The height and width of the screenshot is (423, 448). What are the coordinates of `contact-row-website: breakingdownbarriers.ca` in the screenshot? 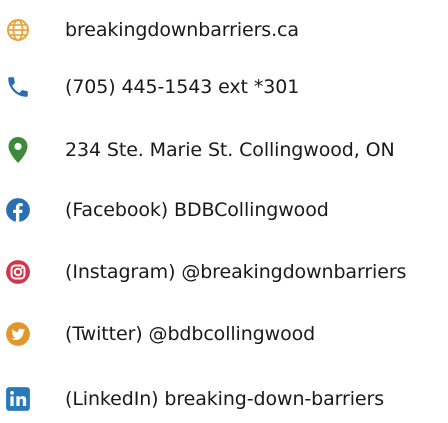 It's located at (224, 30).